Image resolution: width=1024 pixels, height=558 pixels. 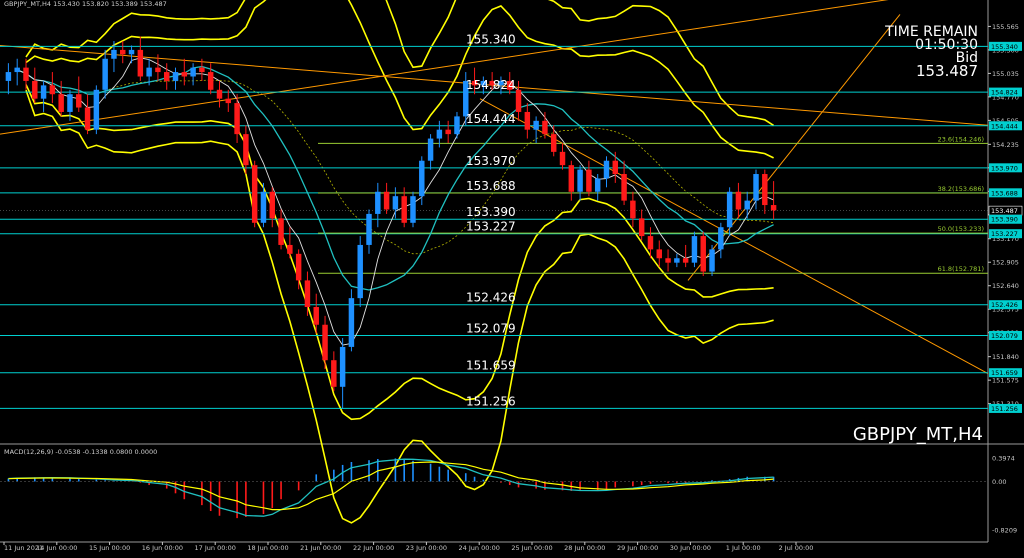 I want to click on price-marker-label: 152.079, so click(x=1004, y=336).